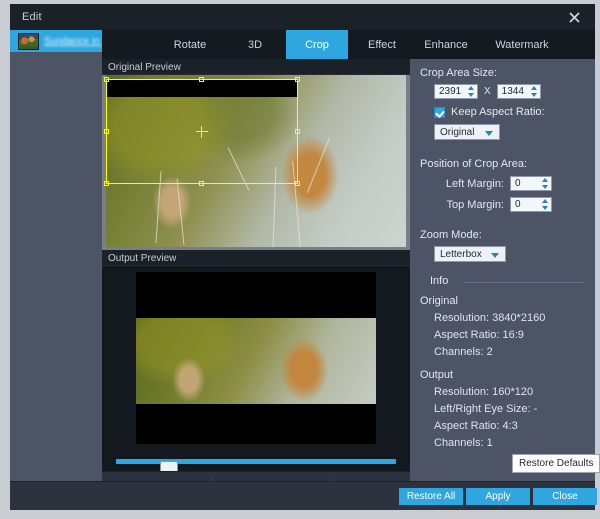 The width and height of the screenshot is (600, 519). Describe the element at coordinates (297, 79) in the screenshot. I see `crop-handle-top-right` at that location.